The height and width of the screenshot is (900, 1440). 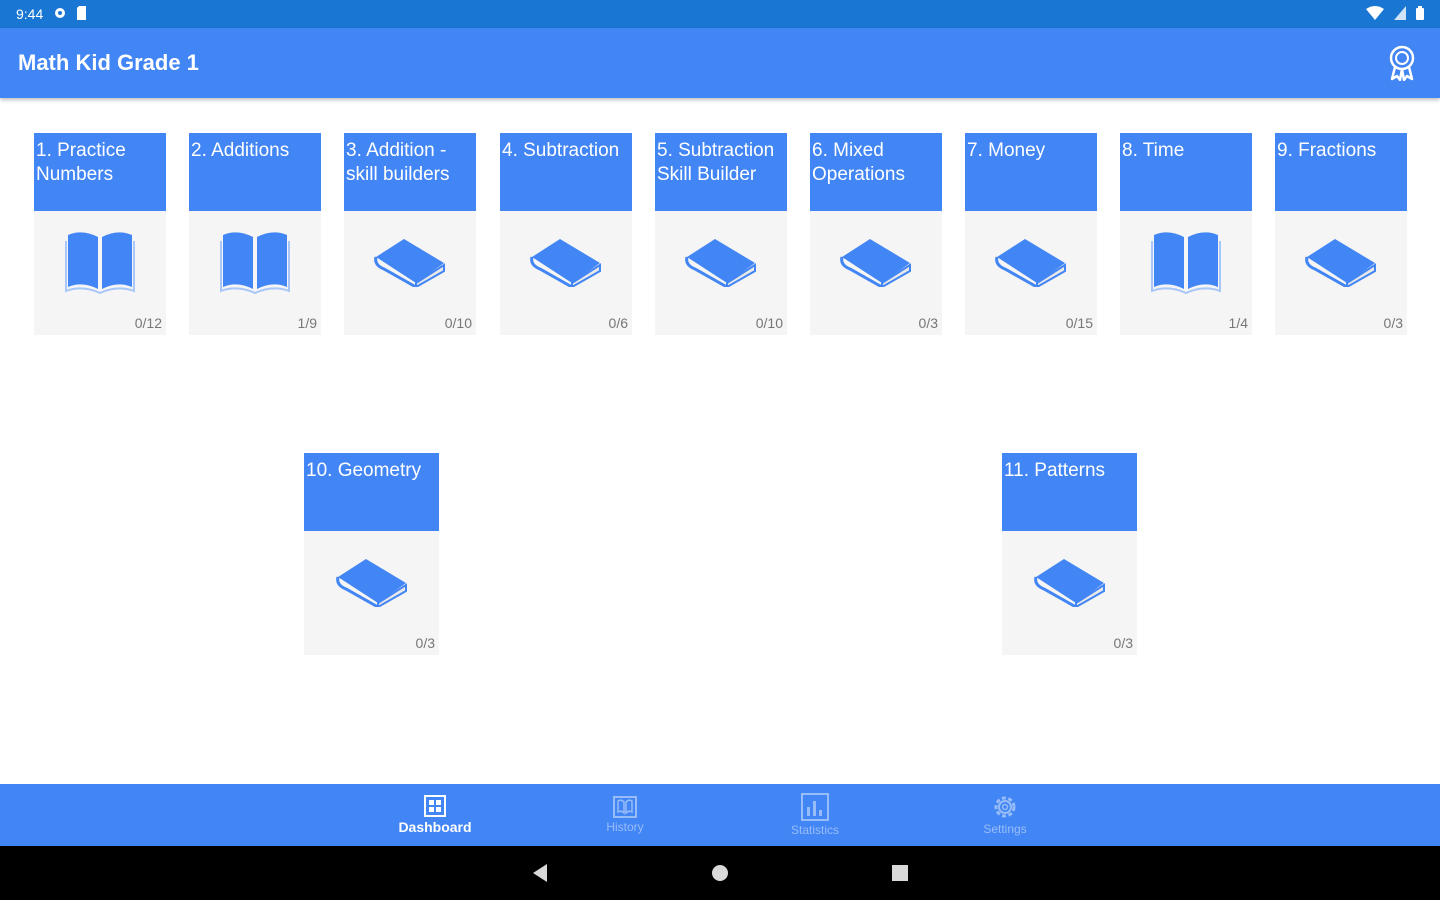 What do you see at coordinates (100, 172) in the screenshot?
I see `topic-title: 1. Practice Numbers` at bounding box center [100, 172].